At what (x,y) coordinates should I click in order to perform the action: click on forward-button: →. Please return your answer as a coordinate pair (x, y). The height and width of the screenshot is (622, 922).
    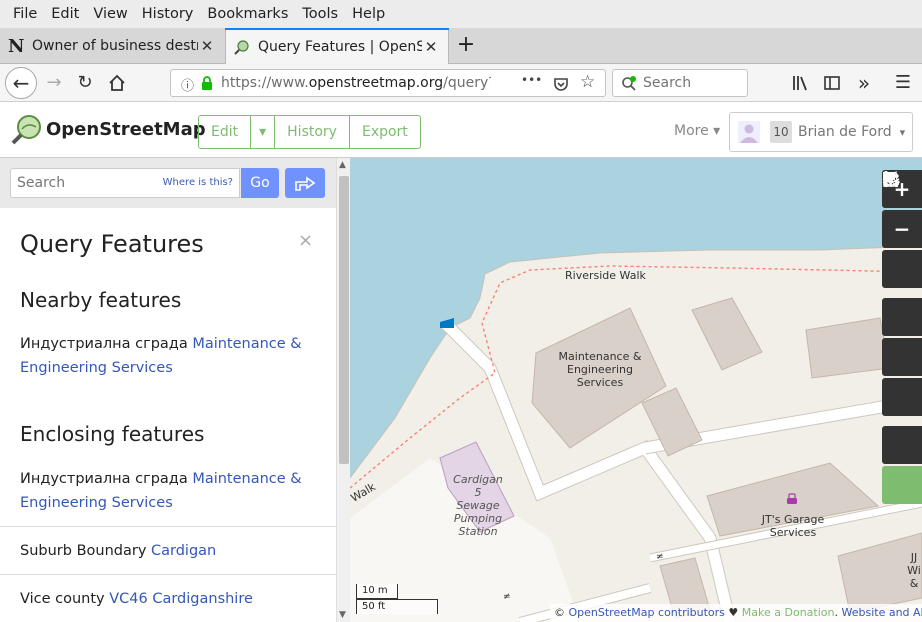
    Looking at the image, I should click on (54, 83).